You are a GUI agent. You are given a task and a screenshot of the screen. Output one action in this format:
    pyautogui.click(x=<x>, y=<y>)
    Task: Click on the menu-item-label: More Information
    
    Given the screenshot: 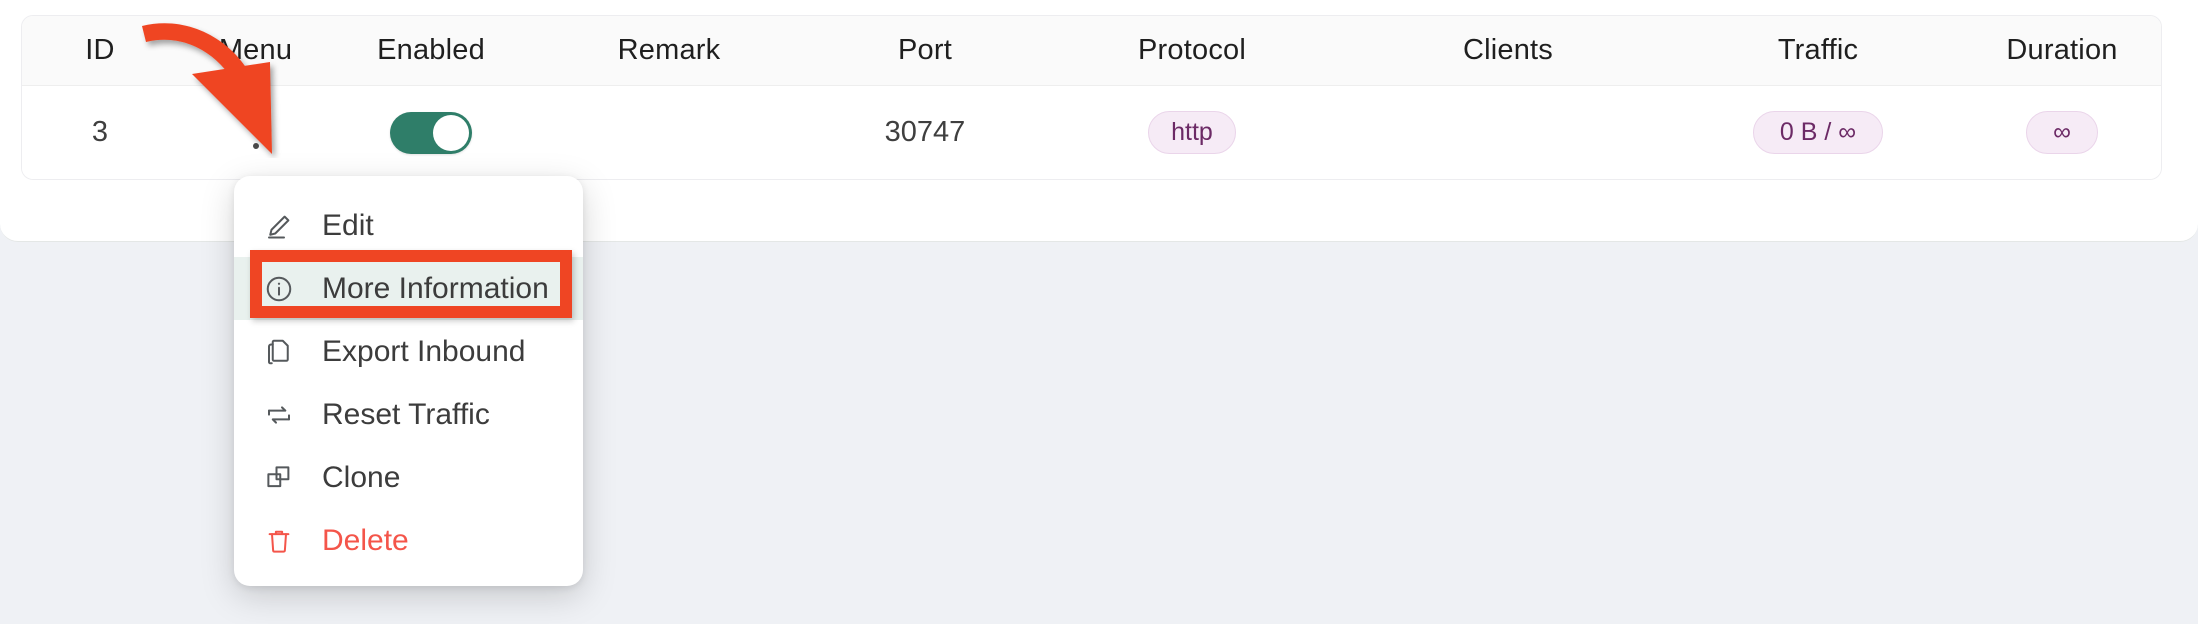 What is the action you would take?
    pyautogui.click(x=435, y=288)
    